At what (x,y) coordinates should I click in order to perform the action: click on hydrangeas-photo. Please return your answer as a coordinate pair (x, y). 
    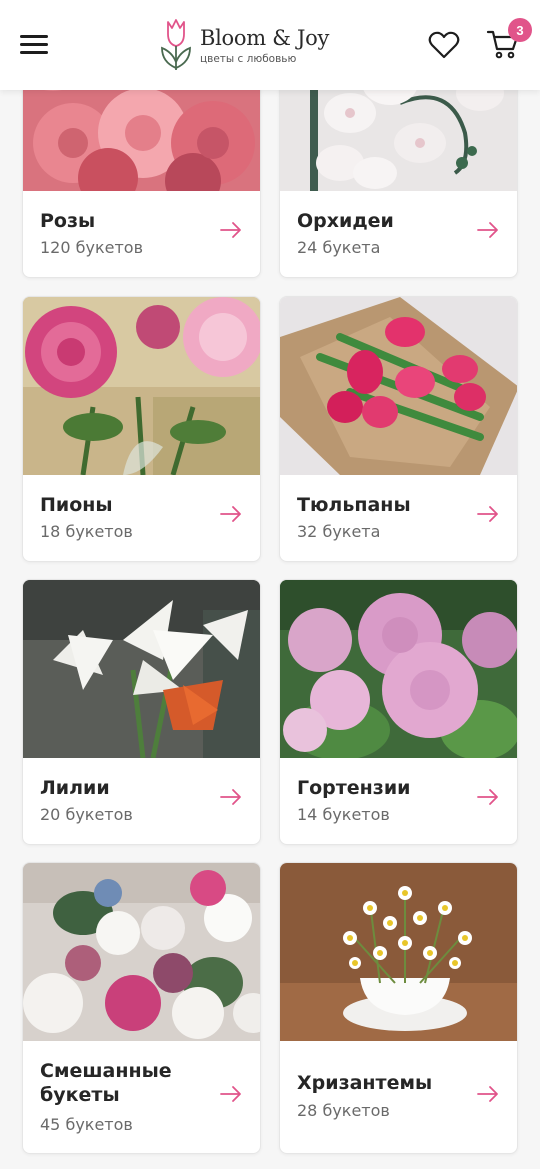
    Looking at the image, I should click on (398, 669).